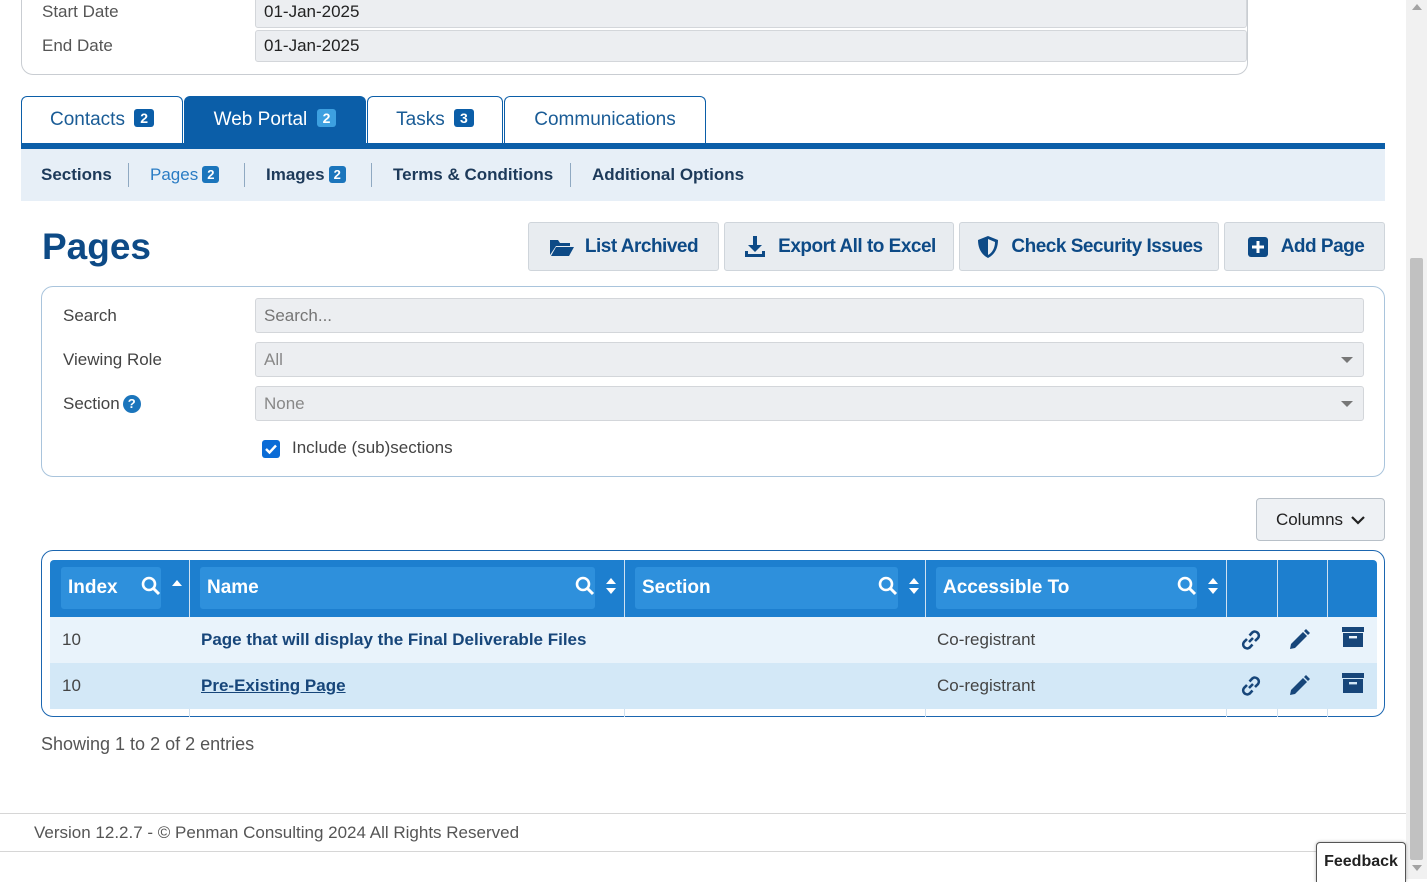  Describe the element at coordinates (144, 118) in the screenshot. I see `tab-contacts-count: 2` at that location.